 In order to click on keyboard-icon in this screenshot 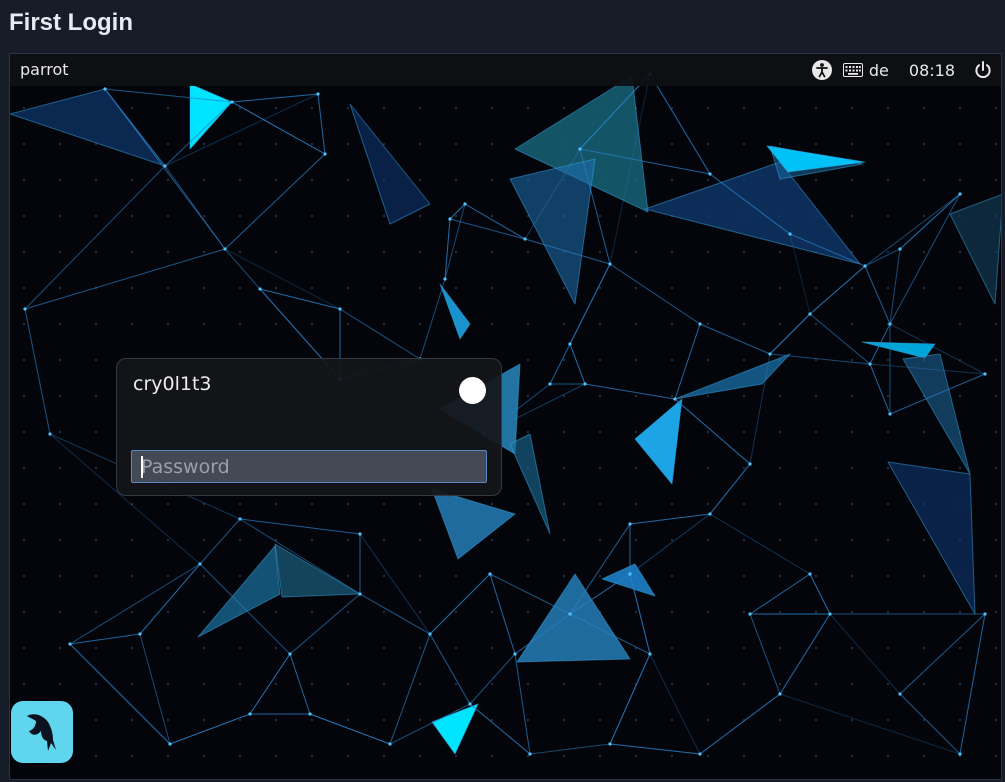, I will do `click(852, 70)`.